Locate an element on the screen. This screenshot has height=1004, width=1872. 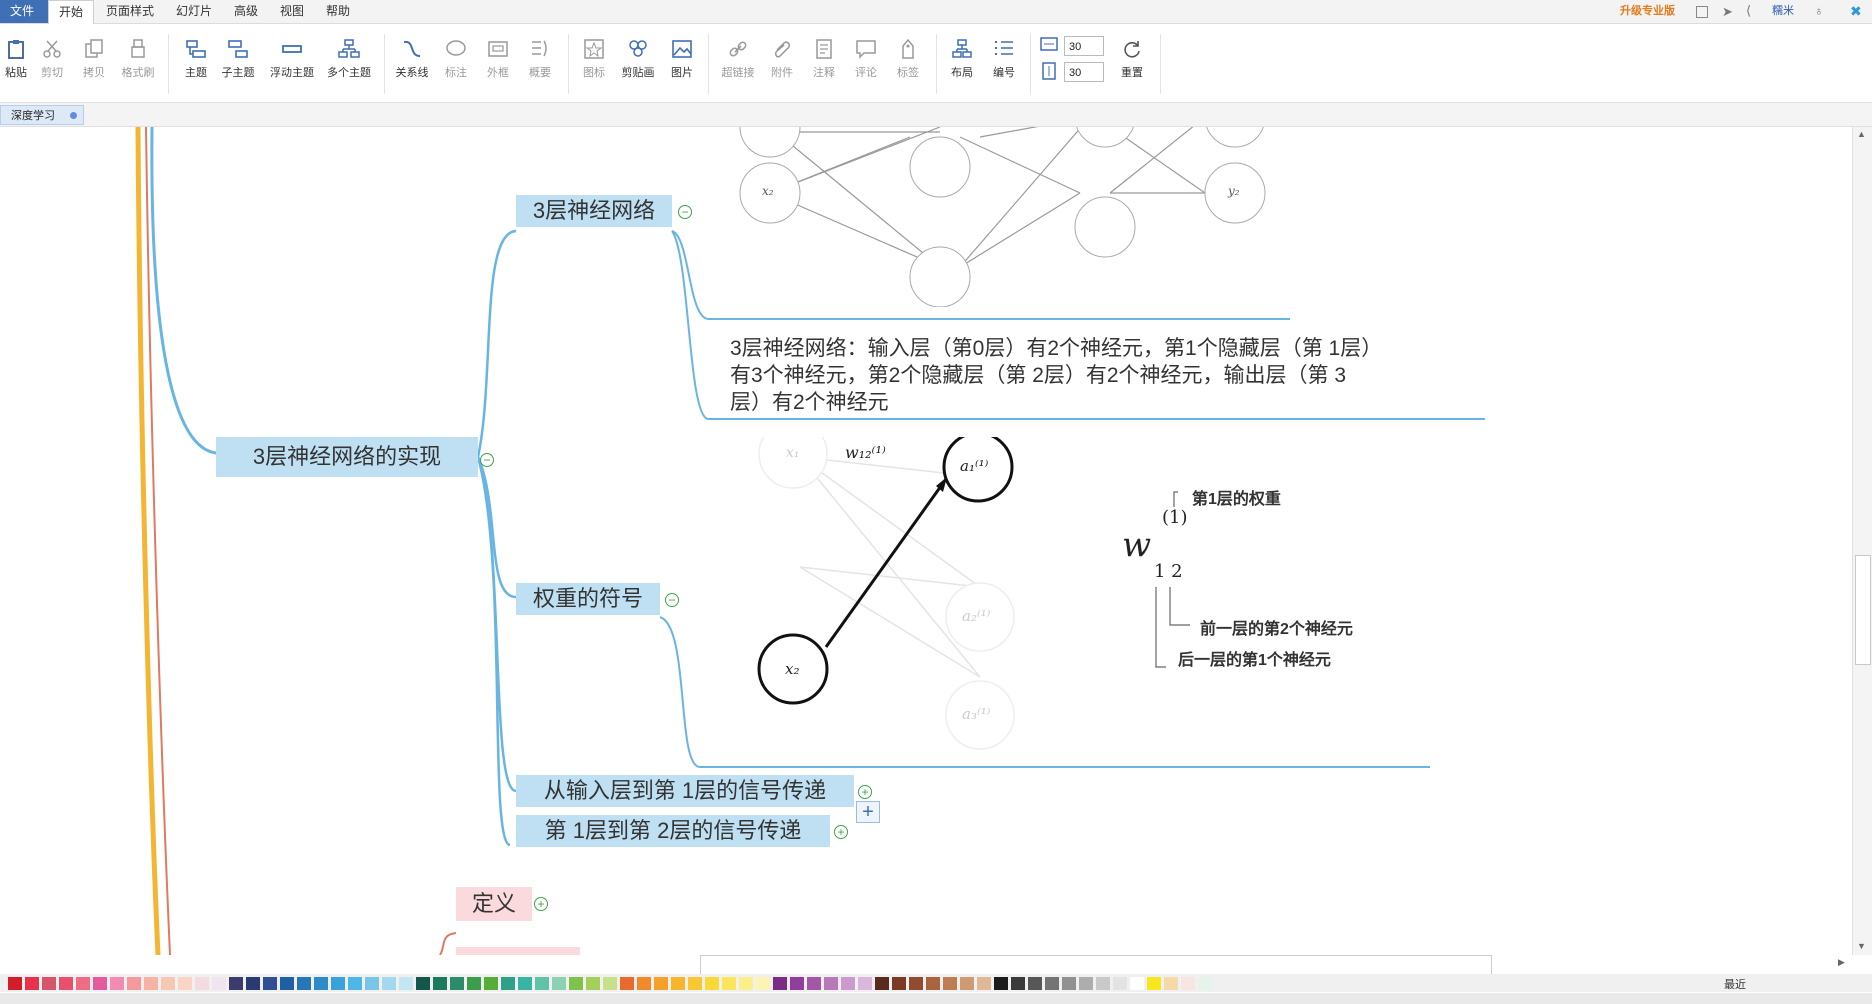
upgrade-link: 升级专业版 is located at coordinates (1647, 11).